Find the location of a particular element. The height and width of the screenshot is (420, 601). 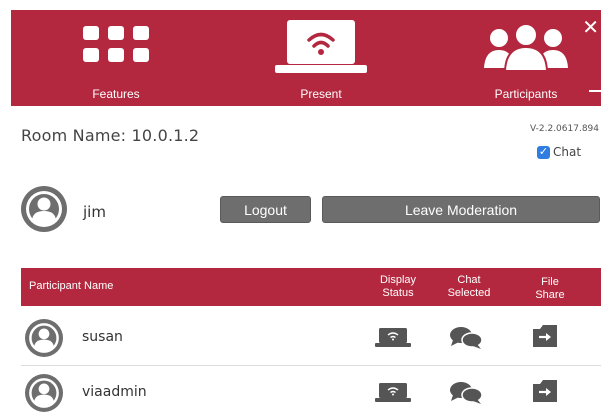

column-header-chat-selected: Chat Selected is located at coordinates (469, 286).